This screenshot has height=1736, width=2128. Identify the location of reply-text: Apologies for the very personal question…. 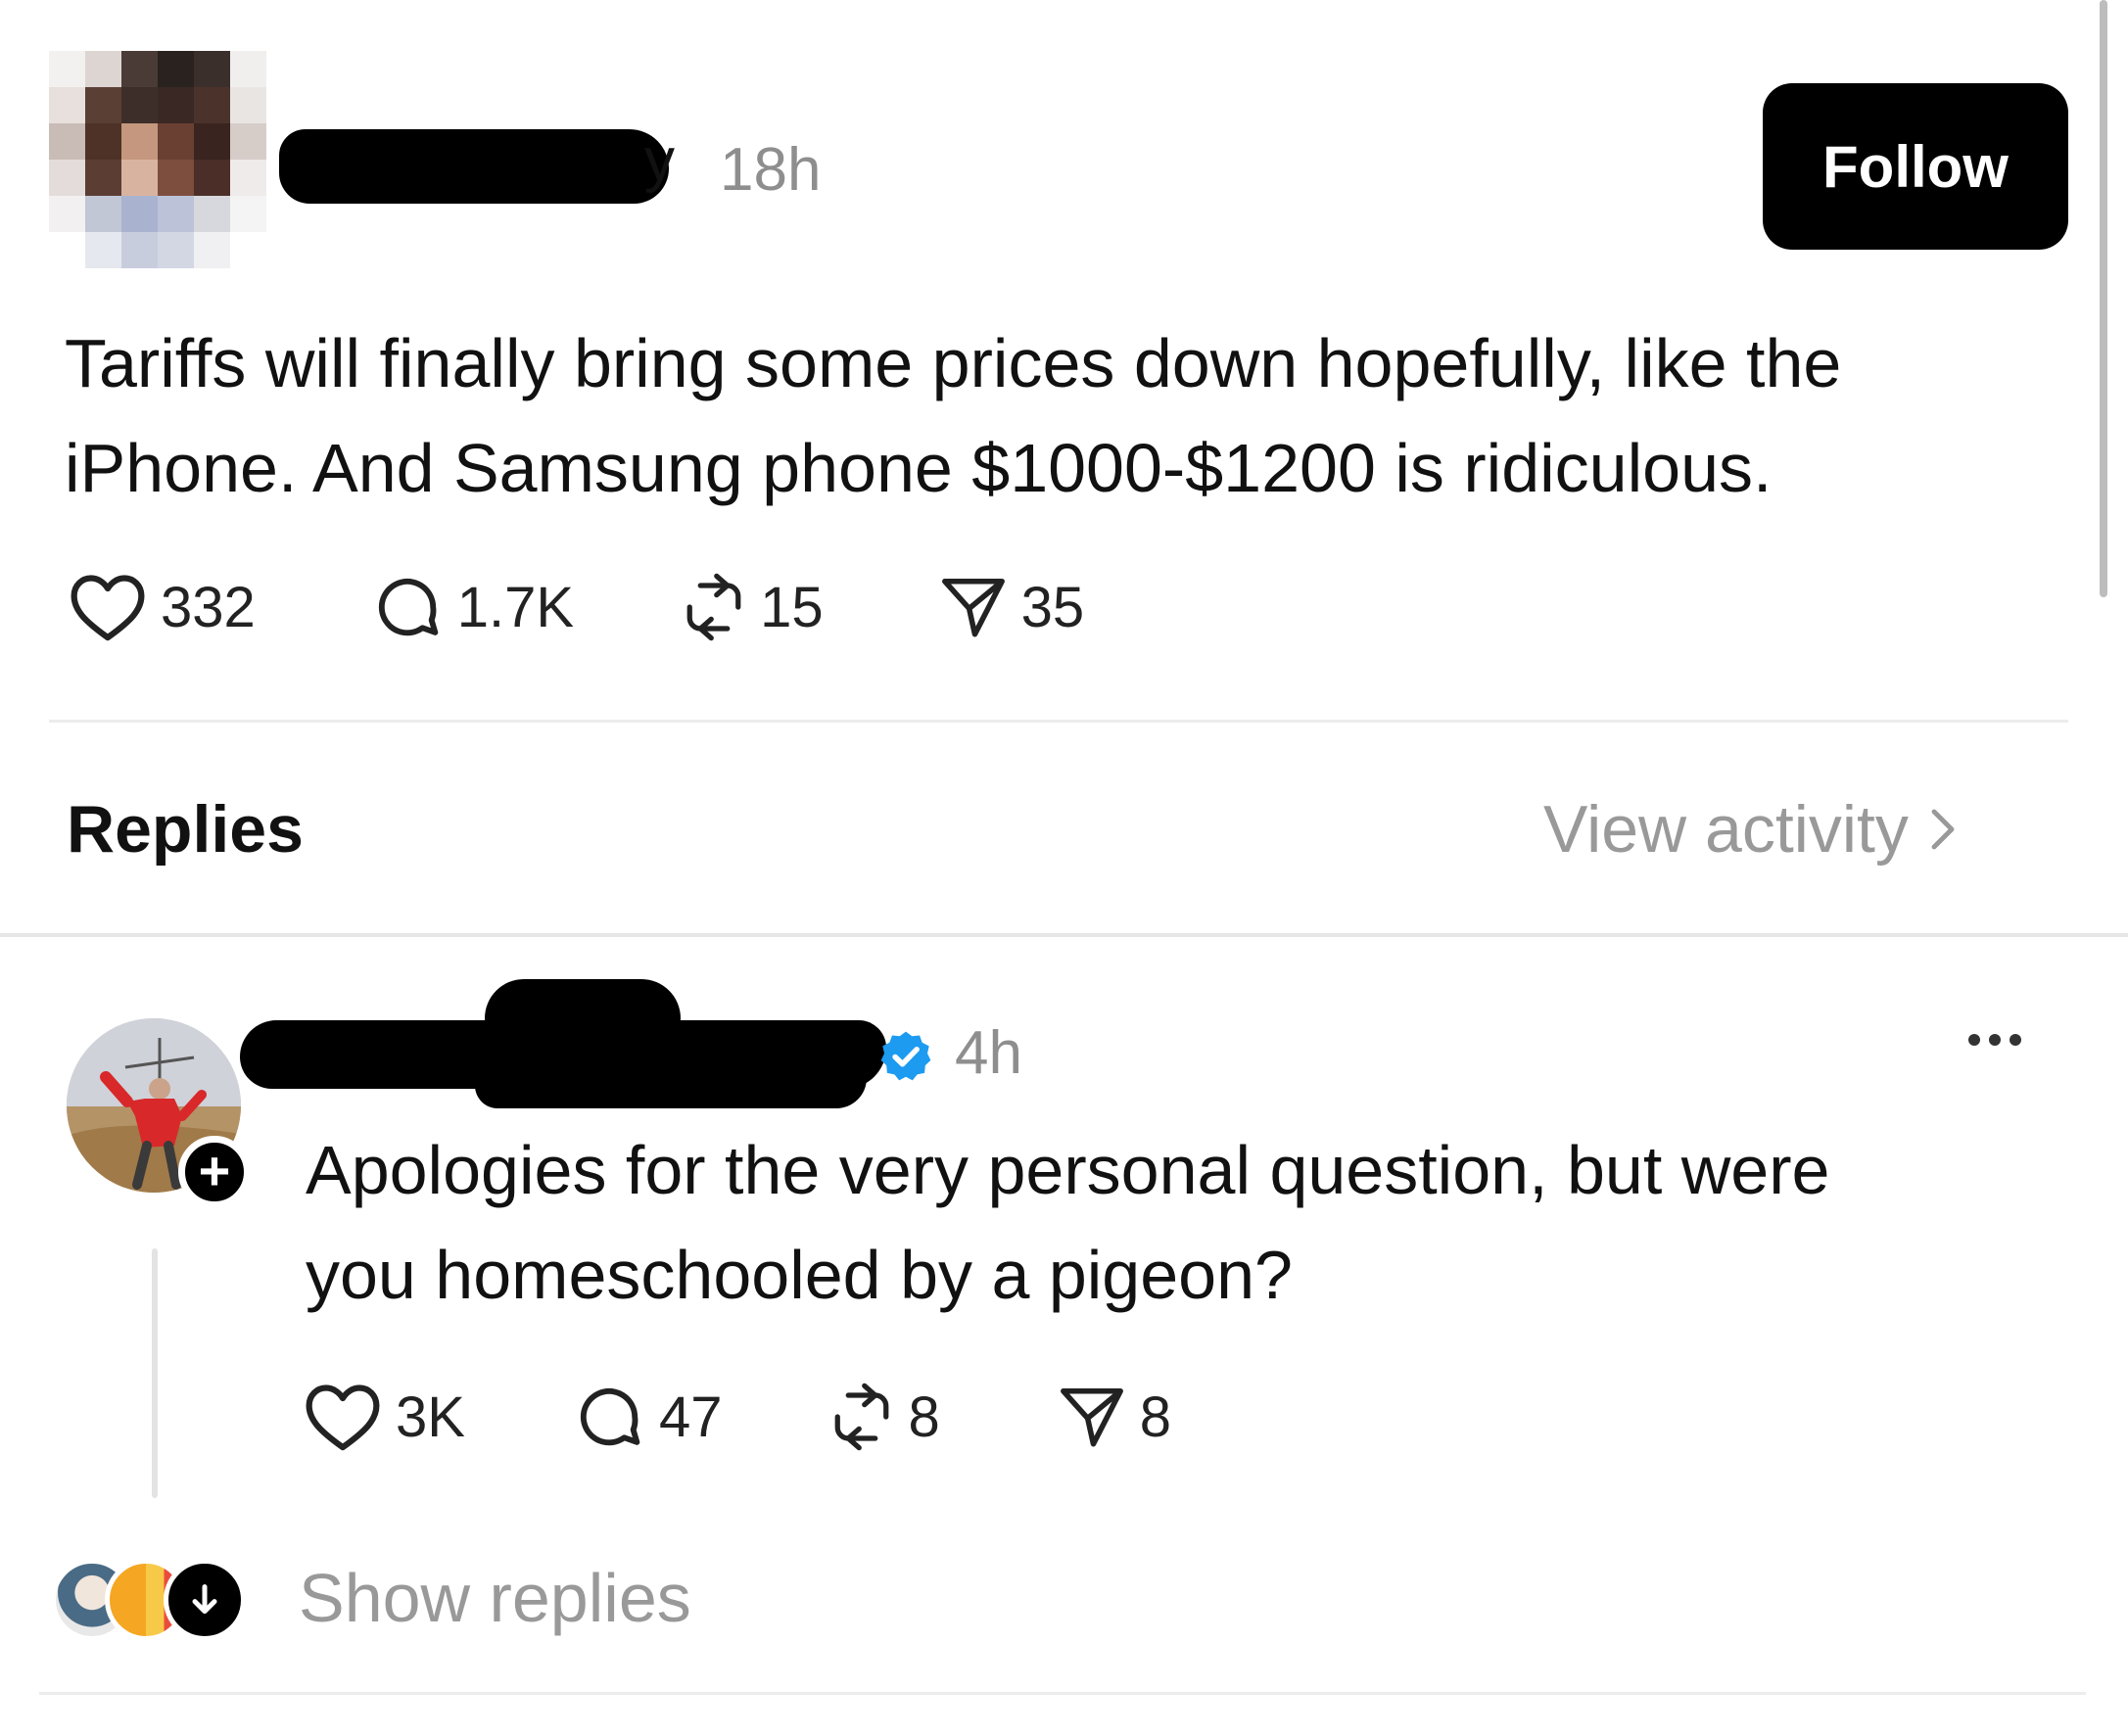
(1197, 1223).